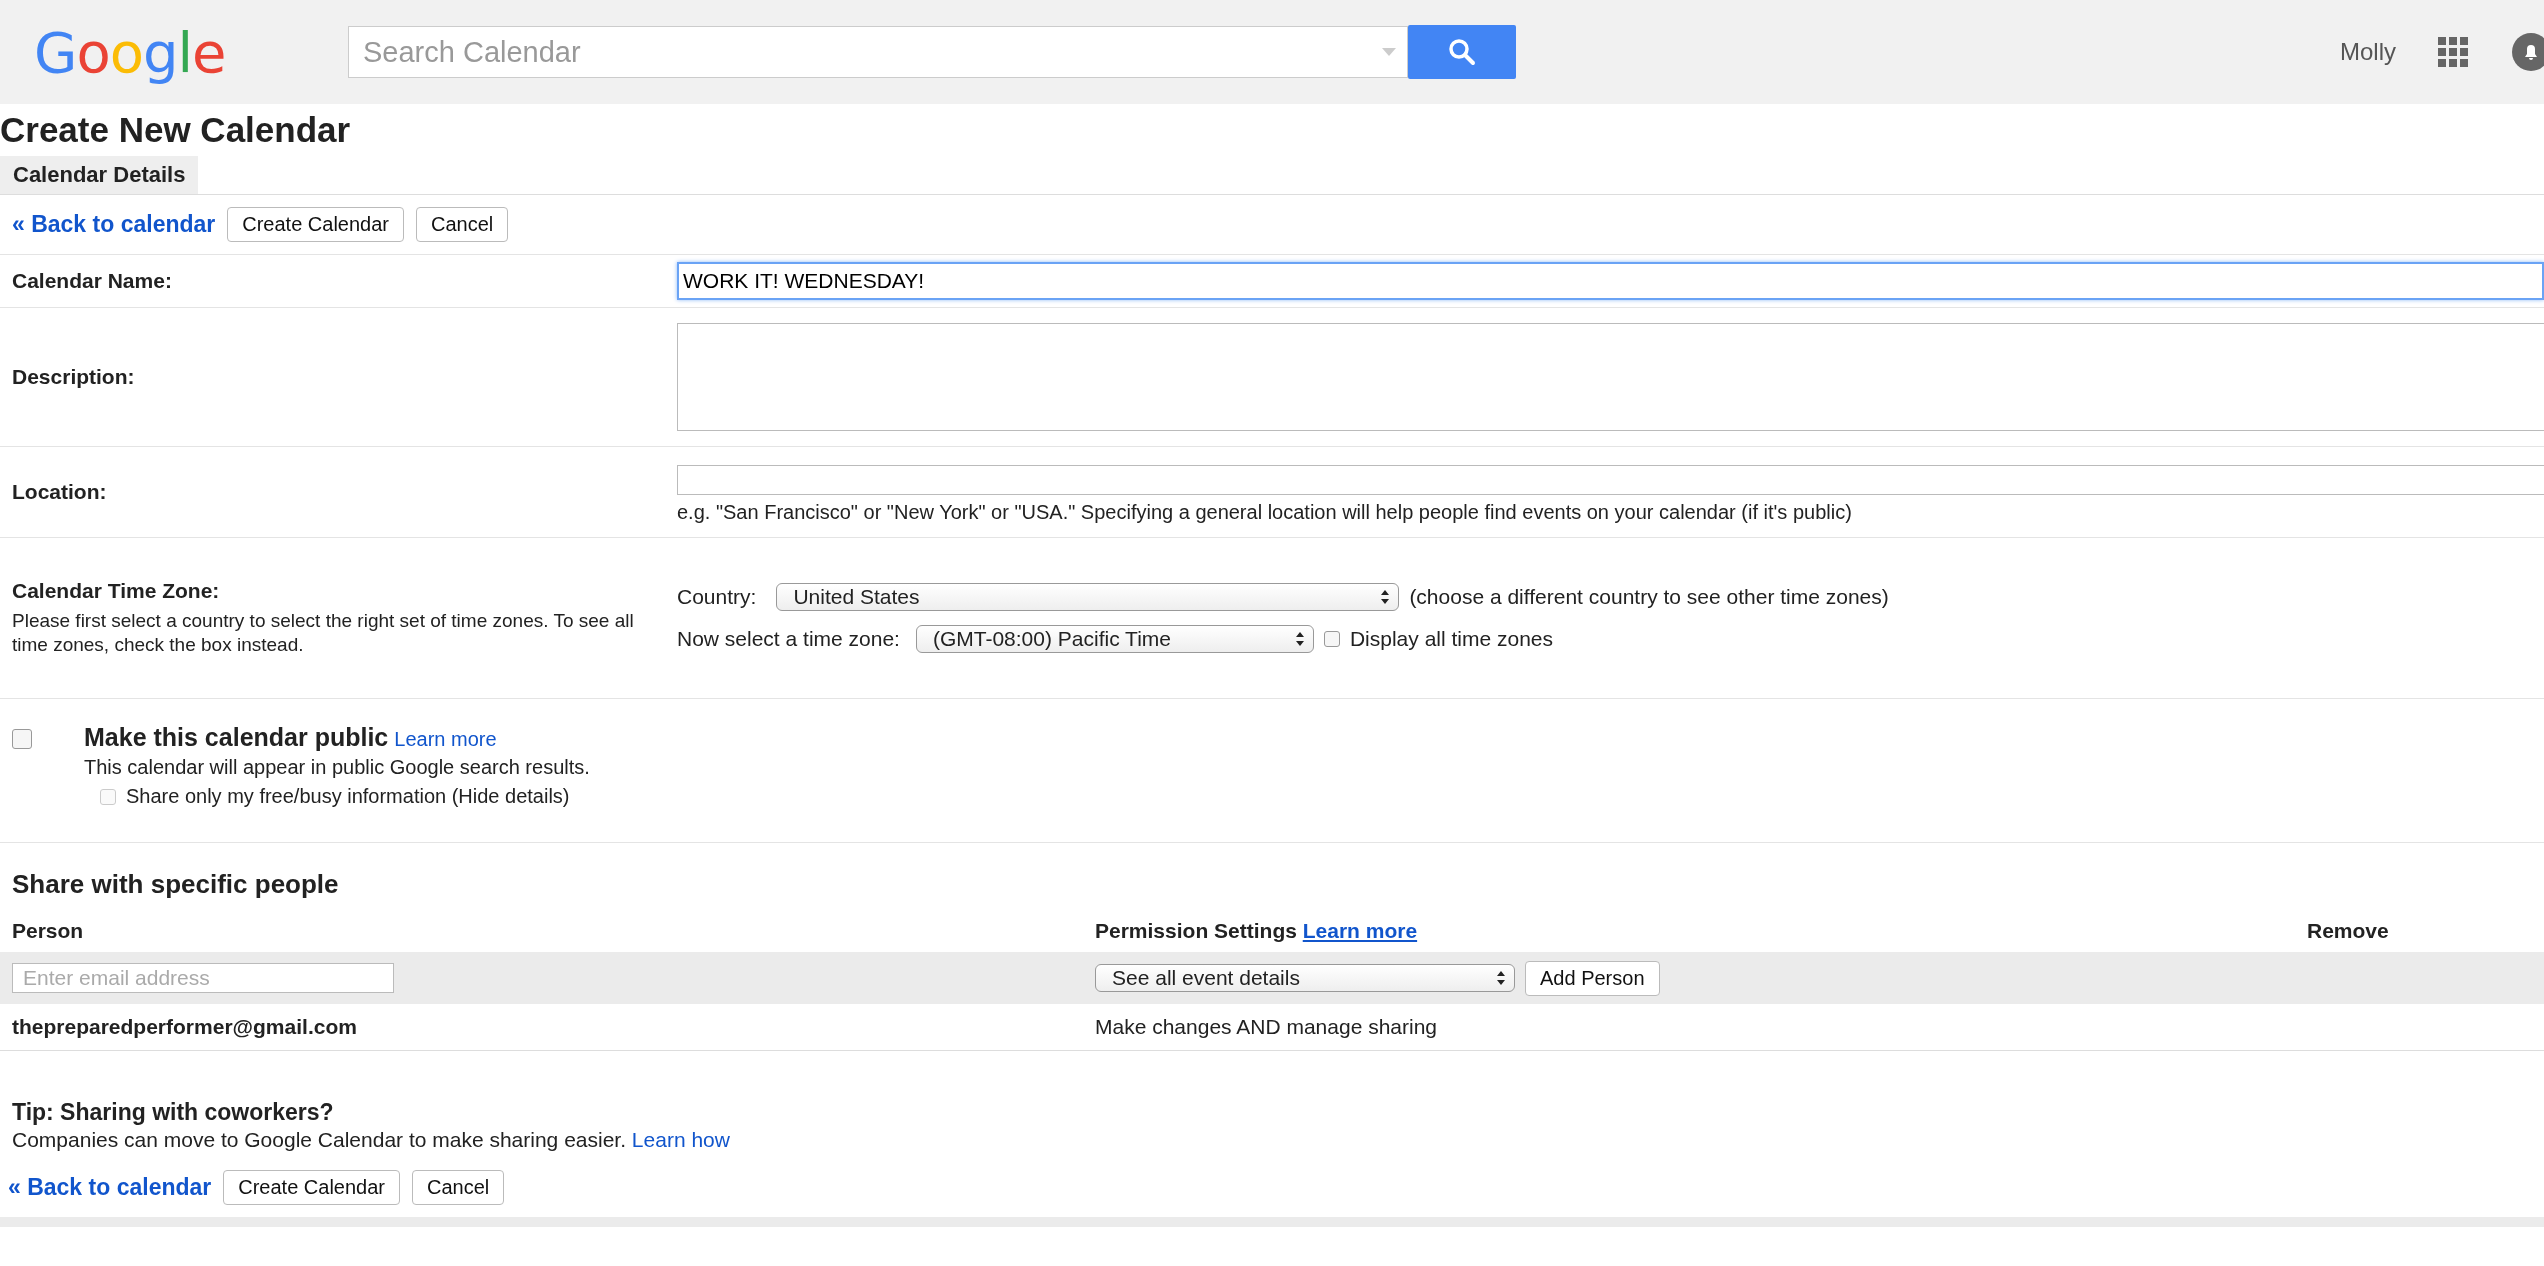  What do you see at coordinates (1610, 377) in the screenshot?
I see `description-field` at bounding box center [1610, 377].